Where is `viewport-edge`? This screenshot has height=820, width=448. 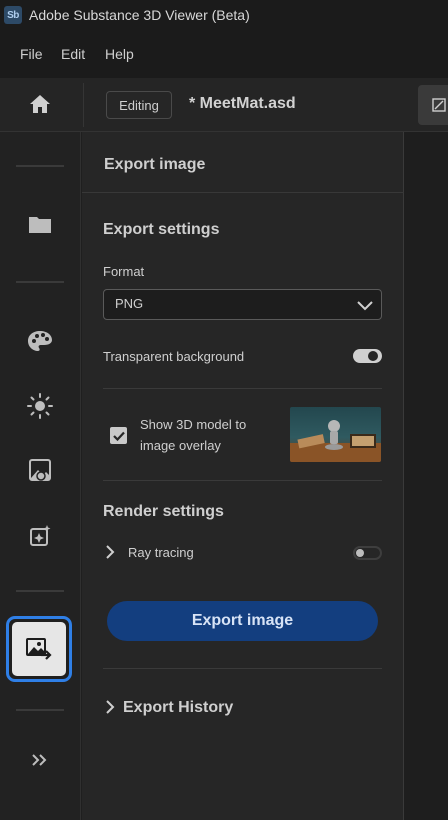
viewport-edge is located at coordinates (425, 476).